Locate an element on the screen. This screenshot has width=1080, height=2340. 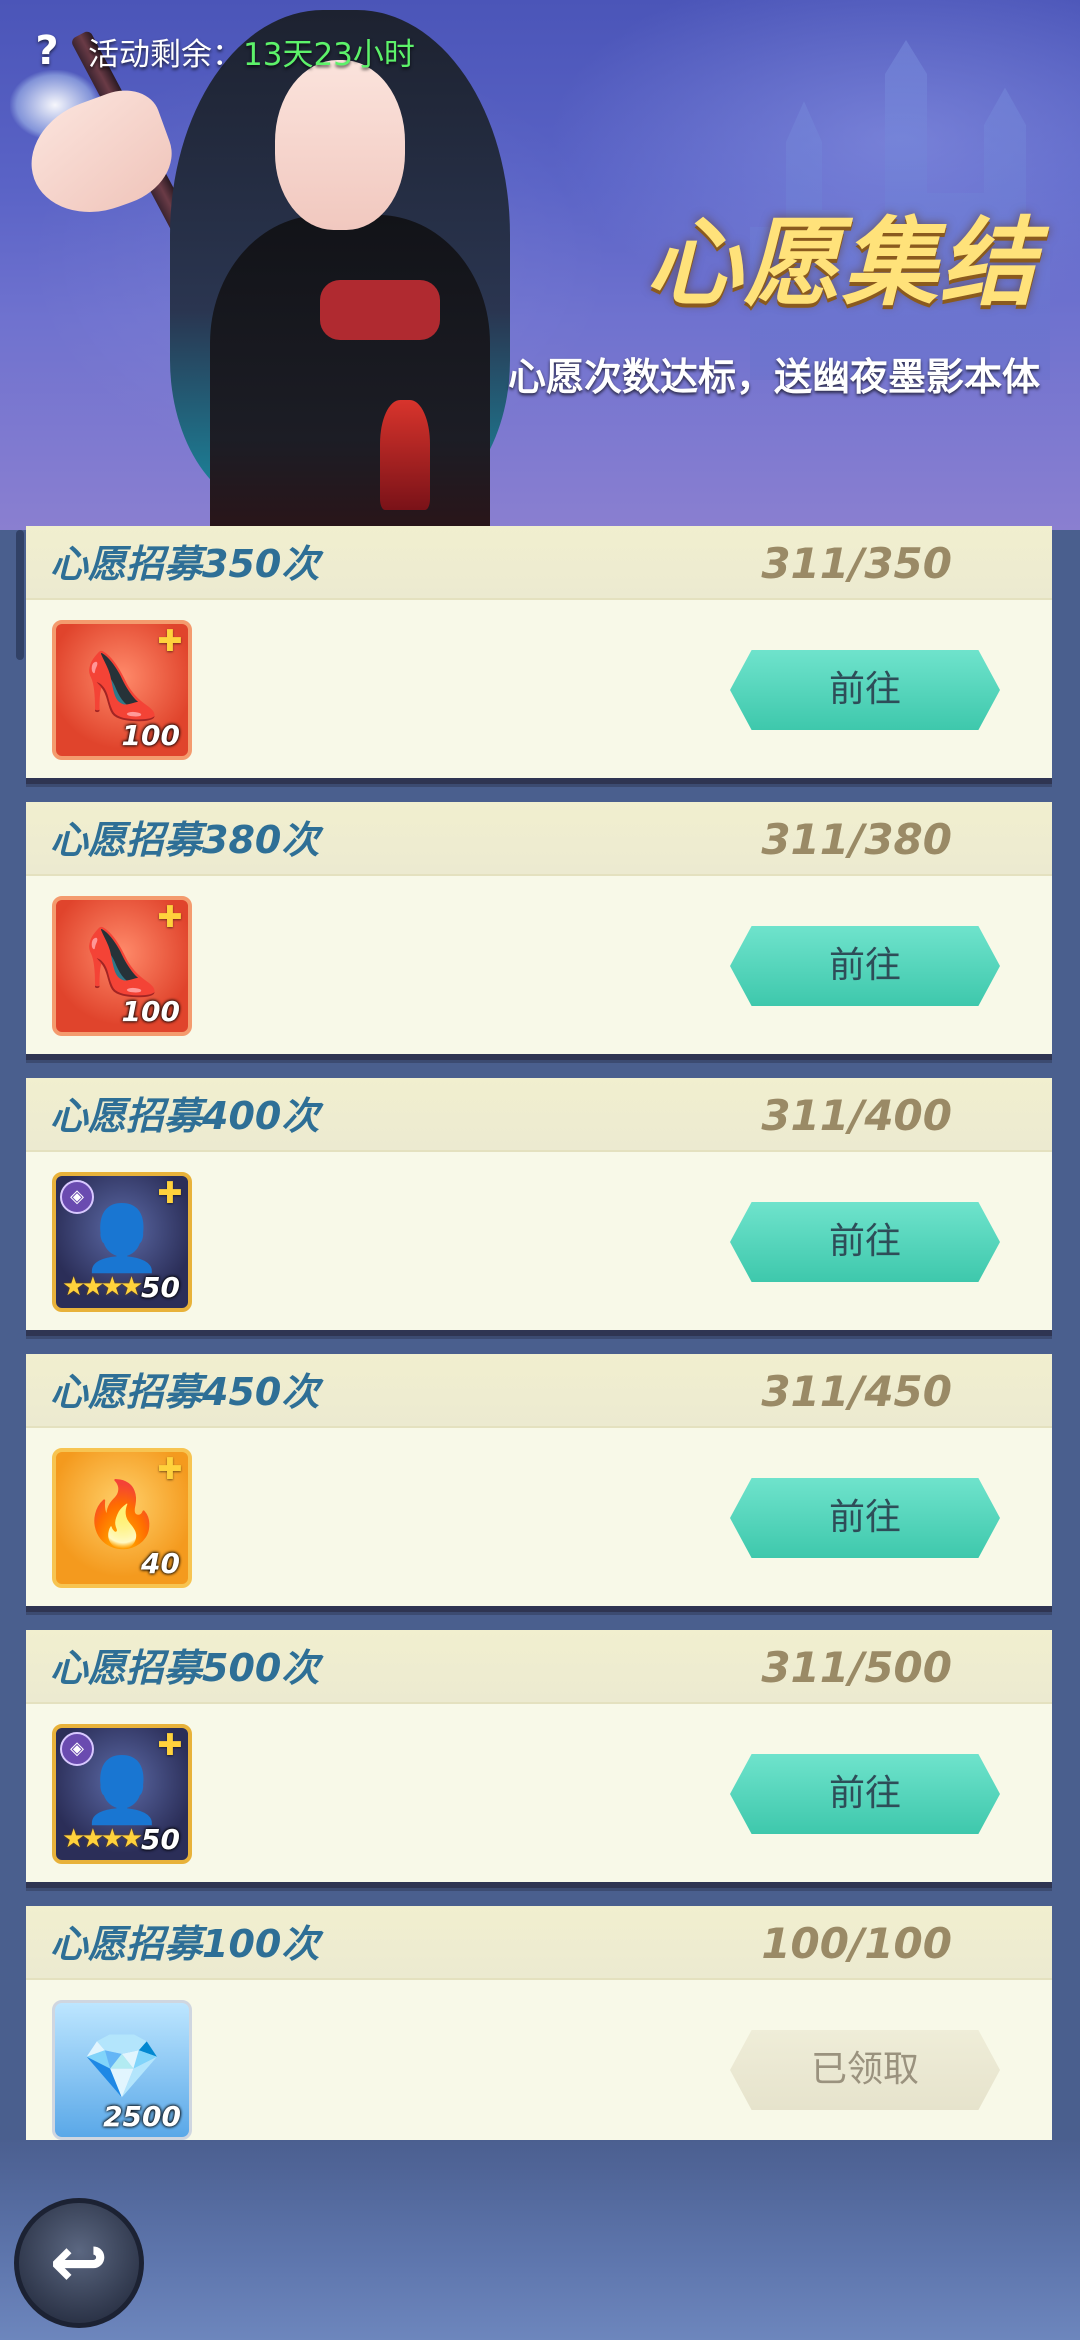
task-card: 心愿招募450次 311/450 🔥 ✚ 40 前往 is located at coordinates (539, 1483).